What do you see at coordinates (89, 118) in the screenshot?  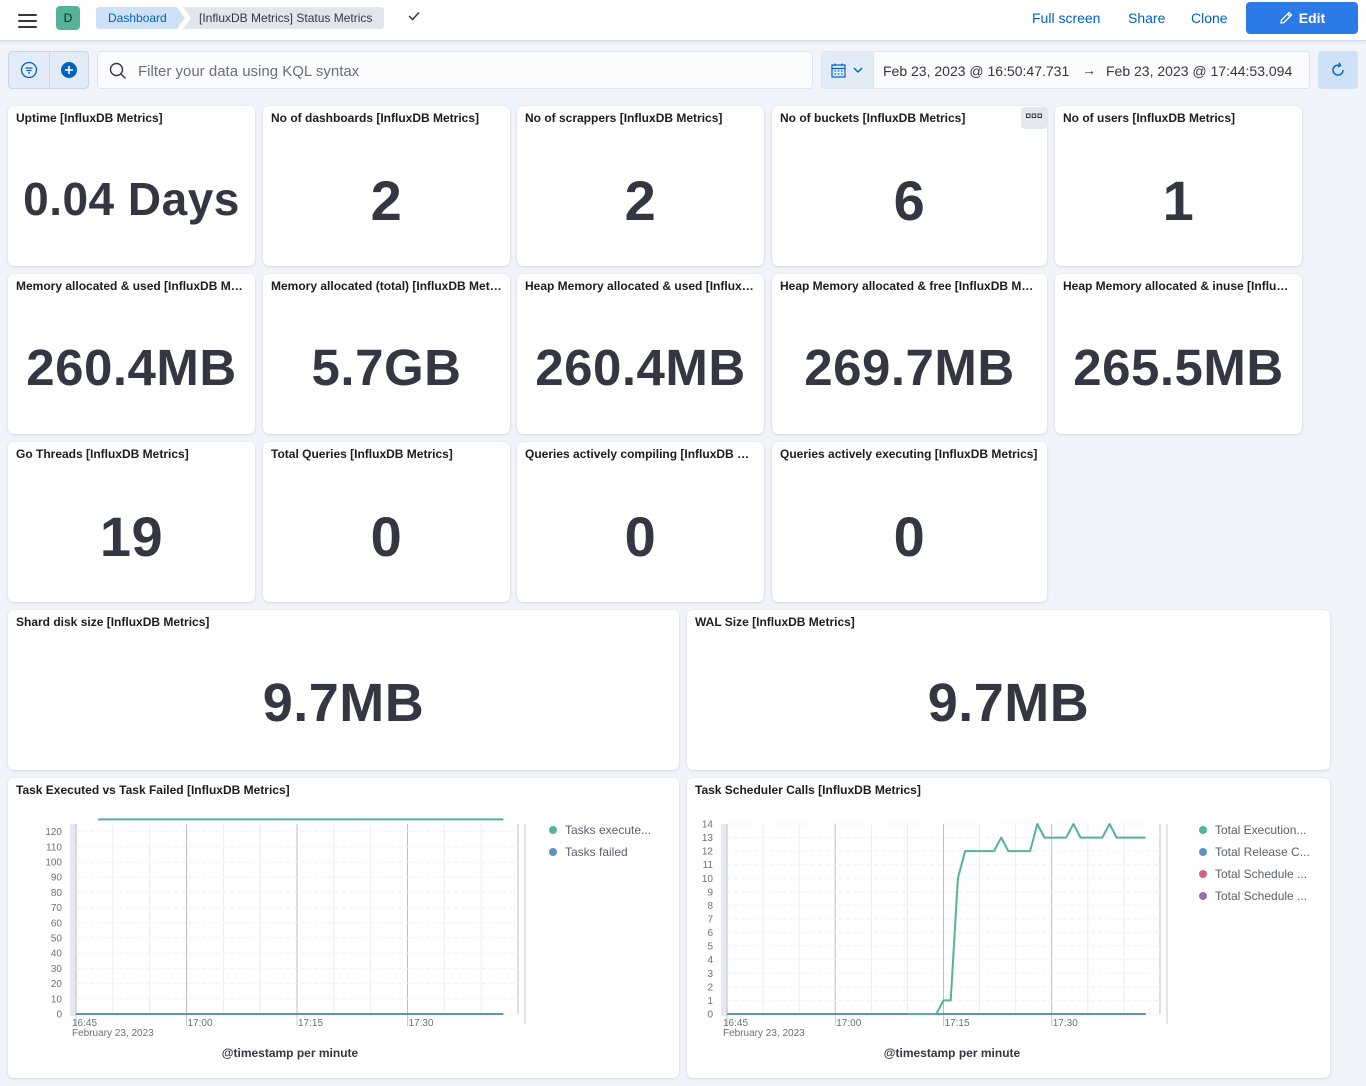 I see `panel-title: Uptime [InfluxDB Metrics]` at bounding box center [89, 118].